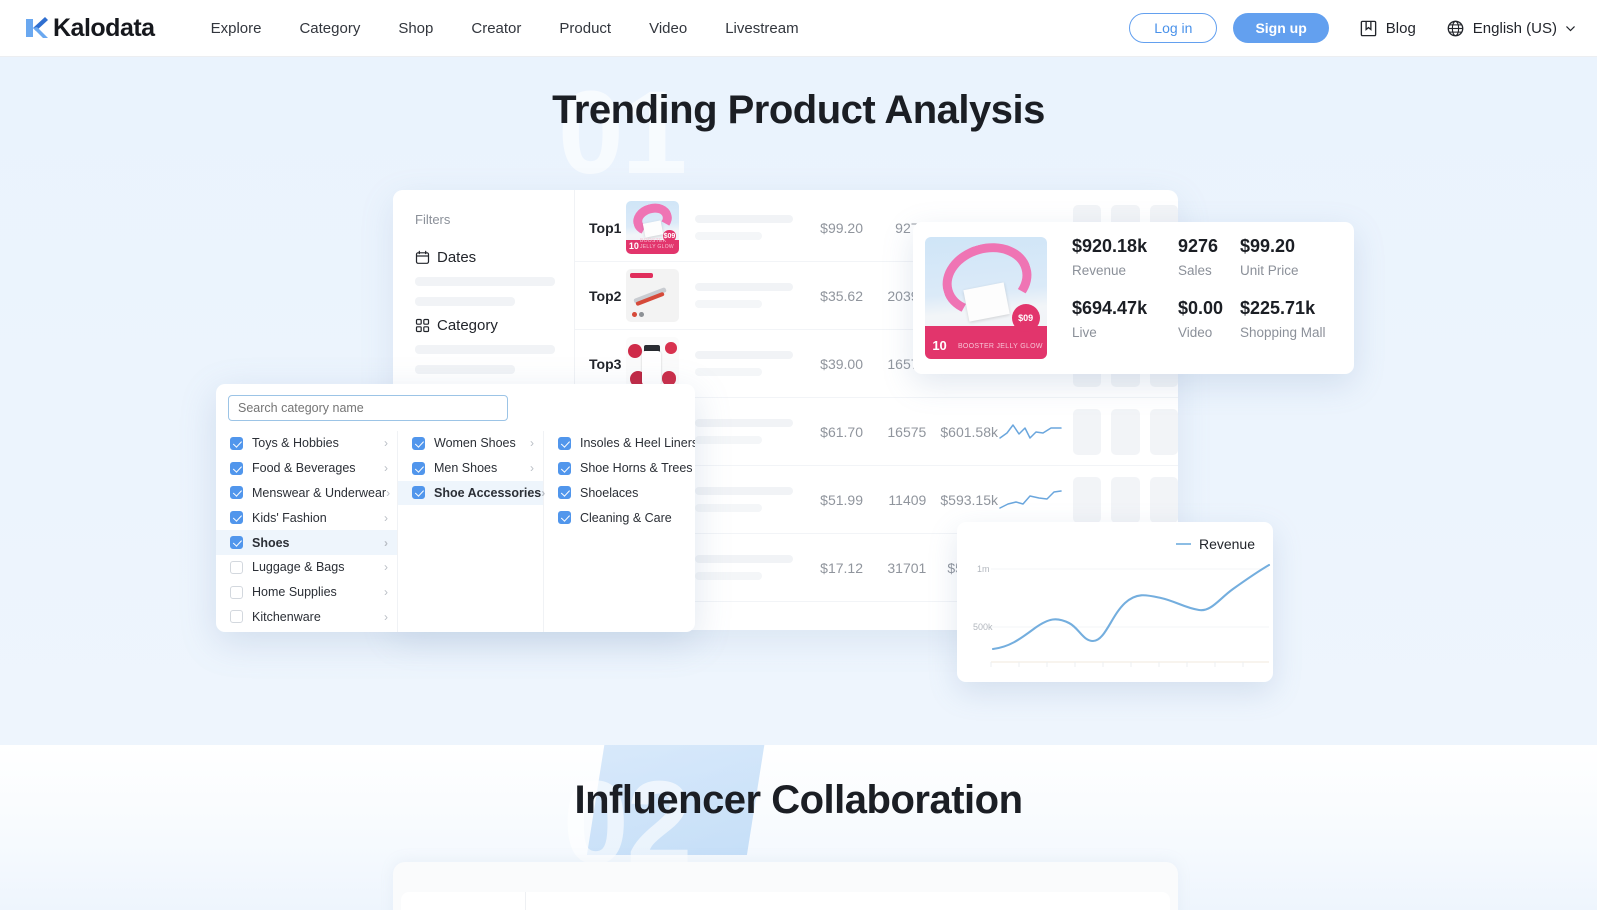 The width and height of the screenshot is (1597, 910). I want to click on blog-link: Blog, so click(1387, 28).